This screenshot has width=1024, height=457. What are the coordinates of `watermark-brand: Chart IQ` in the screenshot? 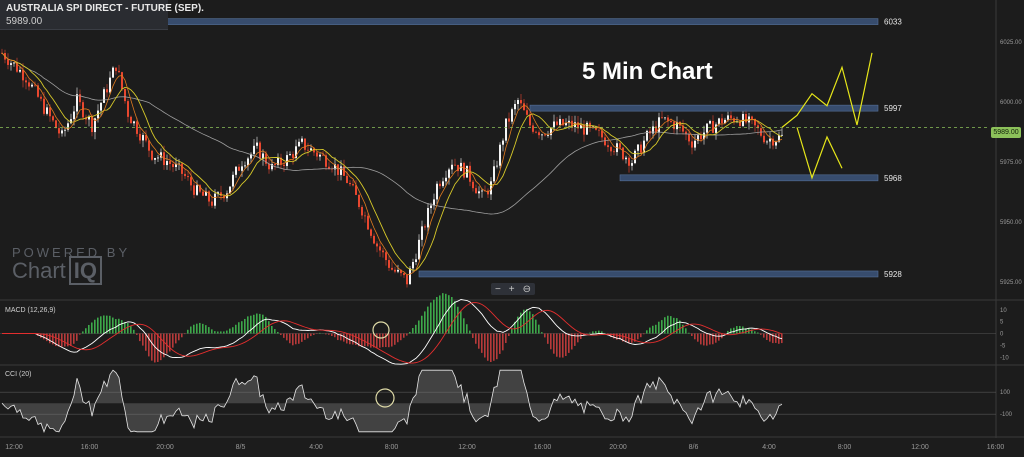 It's located at (71, 270).